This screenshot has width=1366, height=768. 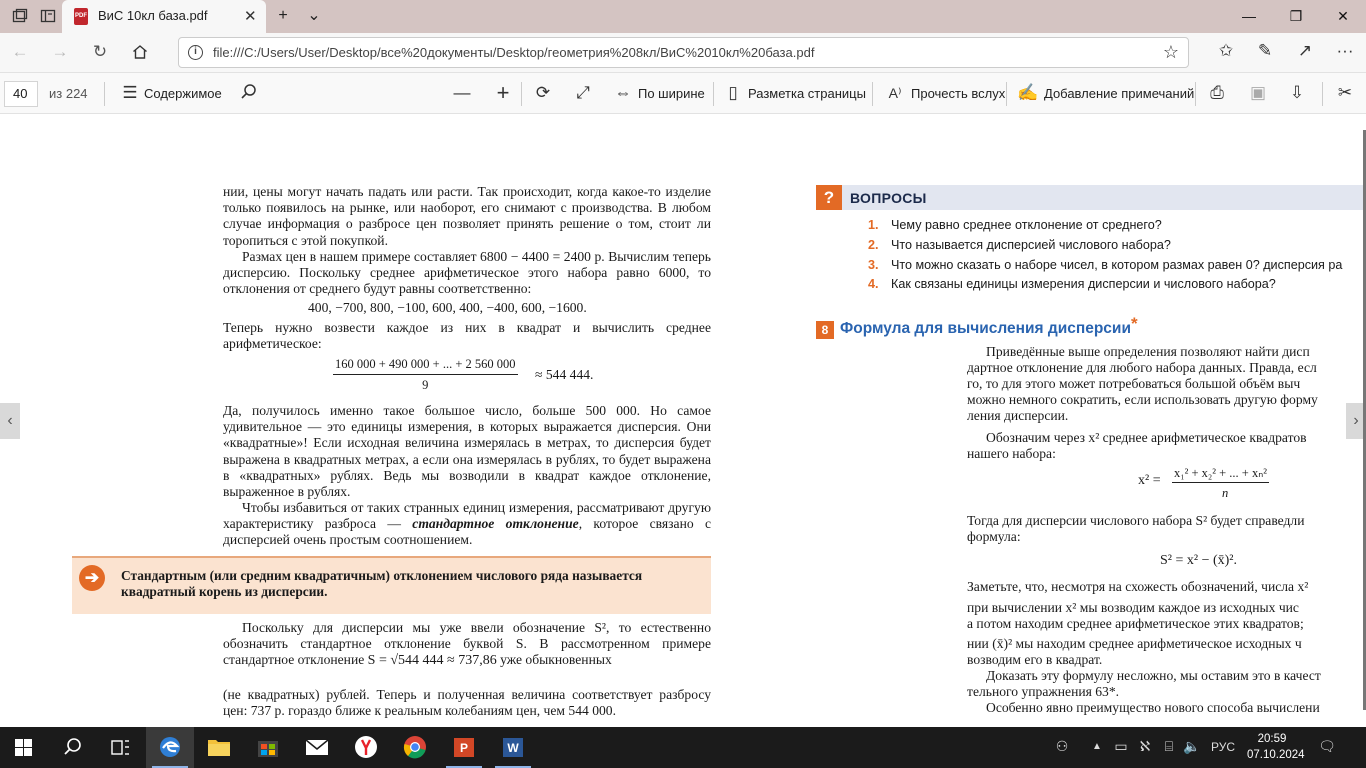 What do you see at coordinates (130, 93) in the screenshot?
I see `contents-list-icon: ☰` at bounding box center [130, 93].